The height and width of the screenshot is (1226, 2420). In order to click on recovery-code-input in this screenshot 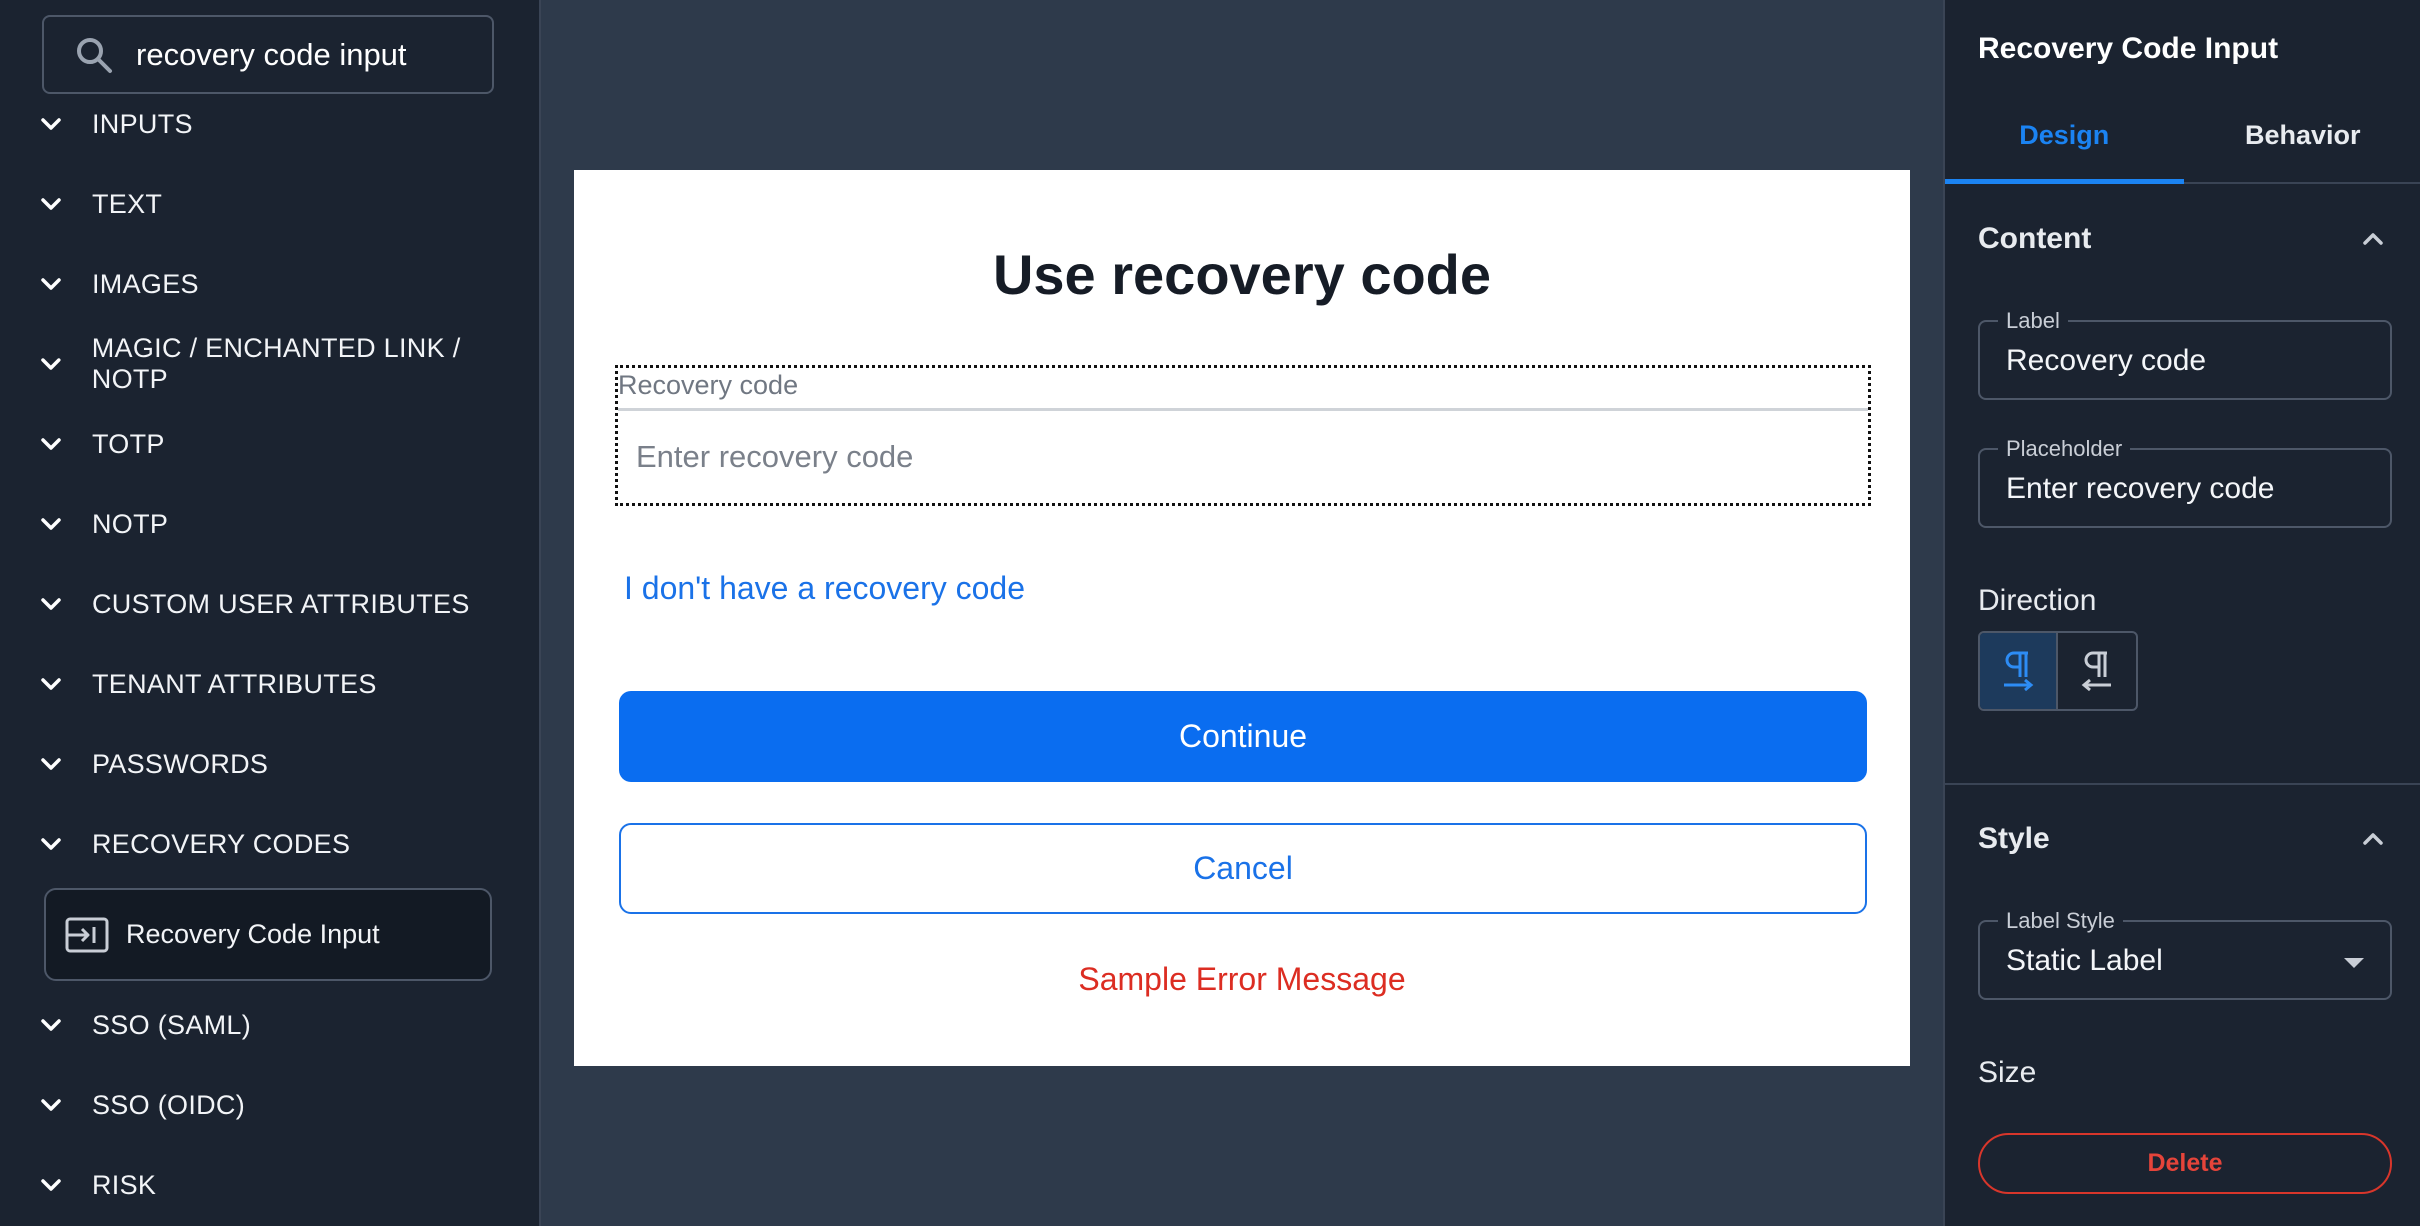, I will do `click(1243, 455)`.